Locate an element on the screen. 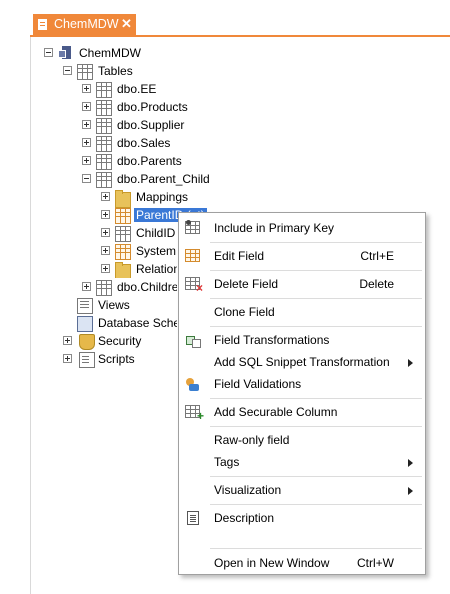 The image size is (450, 594). menu-item-open-new-window: Open in New Window Ctrl+W is located at coordinates (302, 563).